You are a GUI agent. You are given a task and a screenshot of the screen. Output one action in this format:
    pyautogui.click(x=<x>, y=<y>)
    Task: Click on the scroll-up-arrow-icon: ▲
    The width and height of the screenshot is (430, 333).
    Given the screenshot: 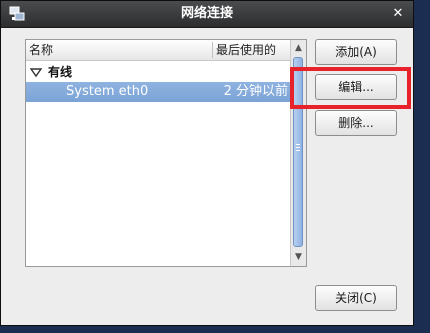 What is the action you would take?
    pyautogui.click(x=298, y=48)
    